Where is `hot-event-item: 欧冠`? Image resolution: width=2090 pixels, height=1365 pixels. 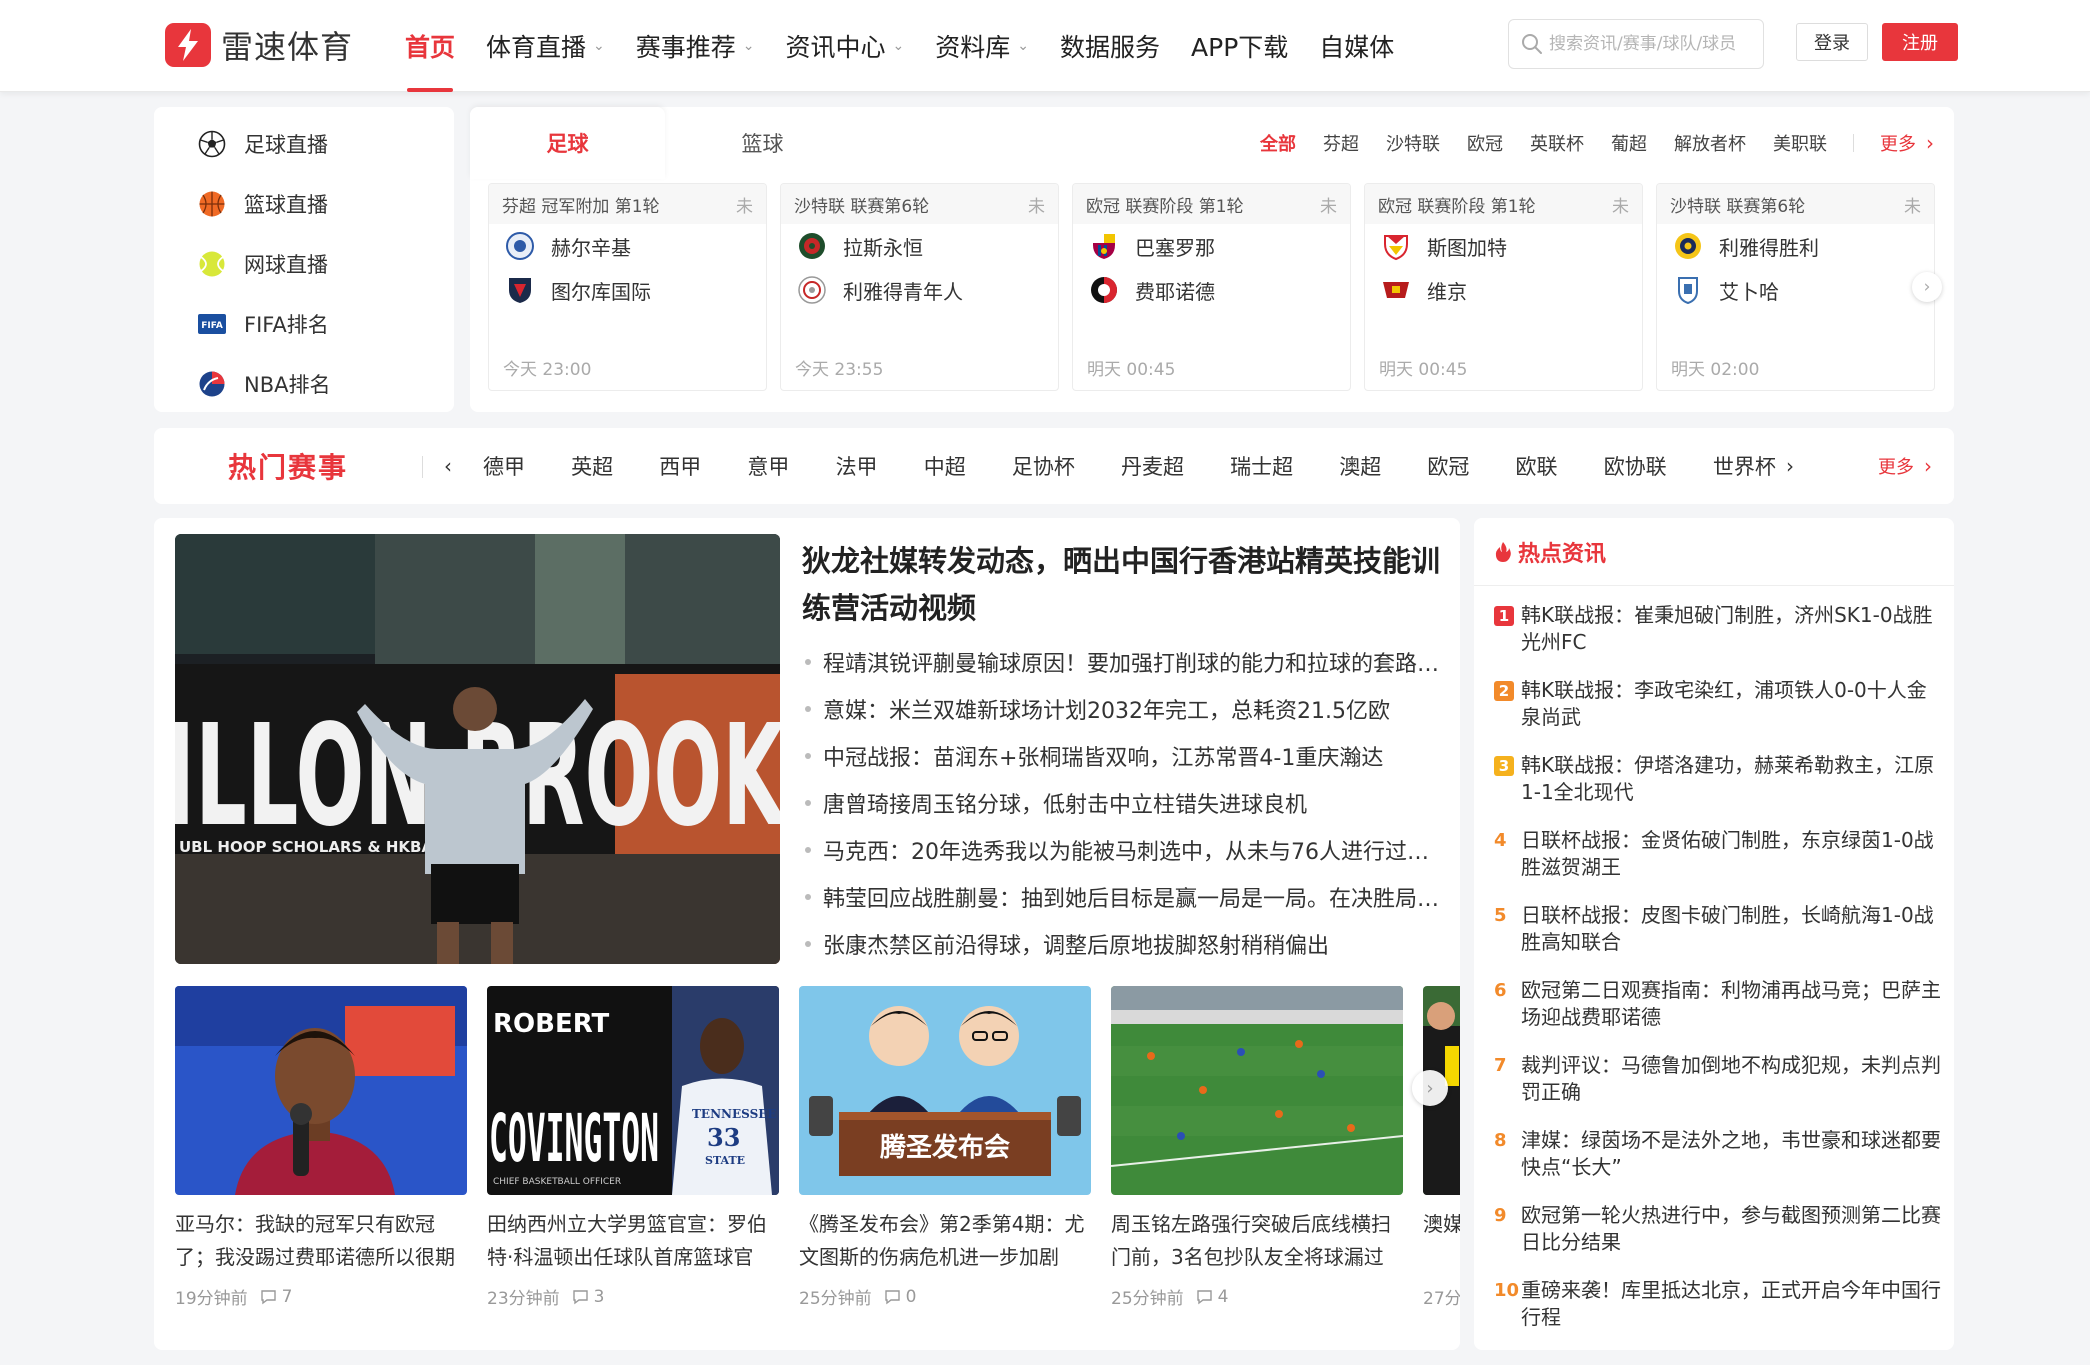
hot-event-item: 欧冠 is located at coordinates (1448, 466).